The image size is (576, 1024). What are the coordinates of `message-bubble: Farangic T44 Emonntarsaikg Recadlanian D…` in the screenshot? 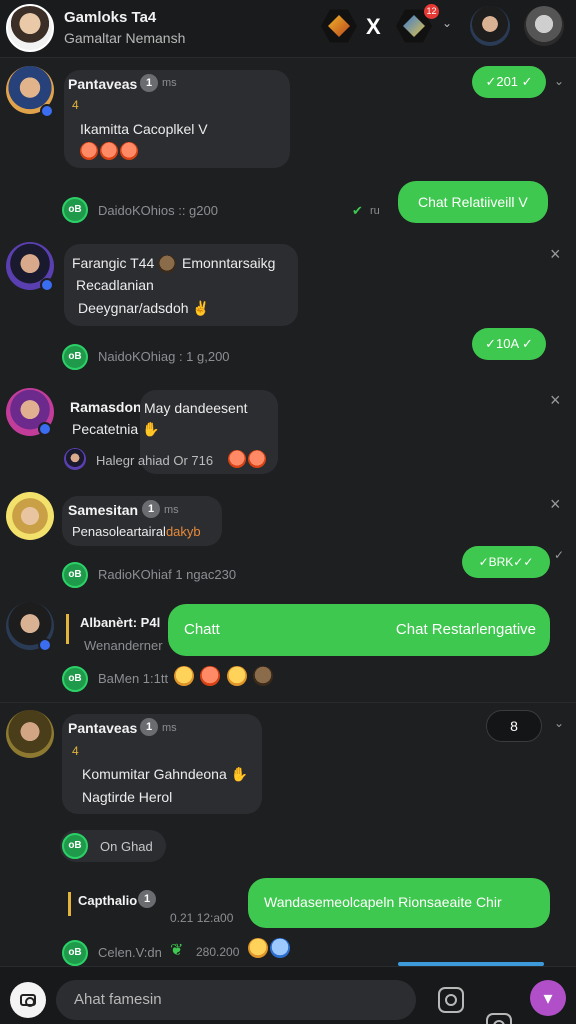 It's located at (181, 285).